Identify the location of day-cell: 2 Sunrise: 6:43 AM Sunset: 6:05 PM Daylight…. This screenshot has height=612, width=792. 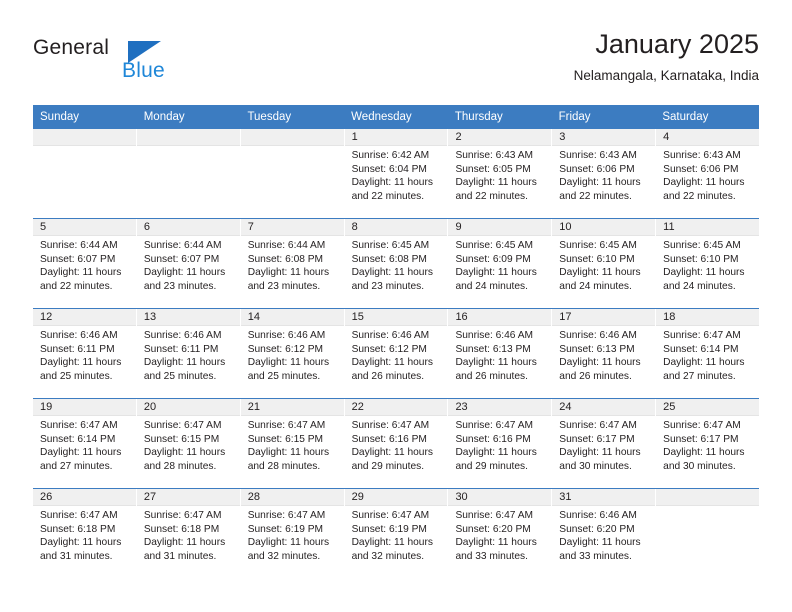
(500, 173).